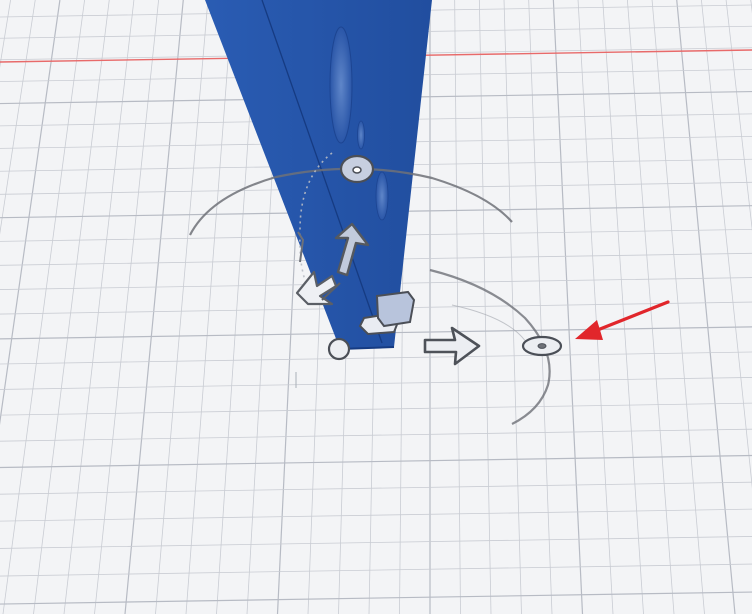 The image size is (752, 614). Describe the element at coordinates (339, 349) in the screenshot. I see `corner-handle-icon` at that location.